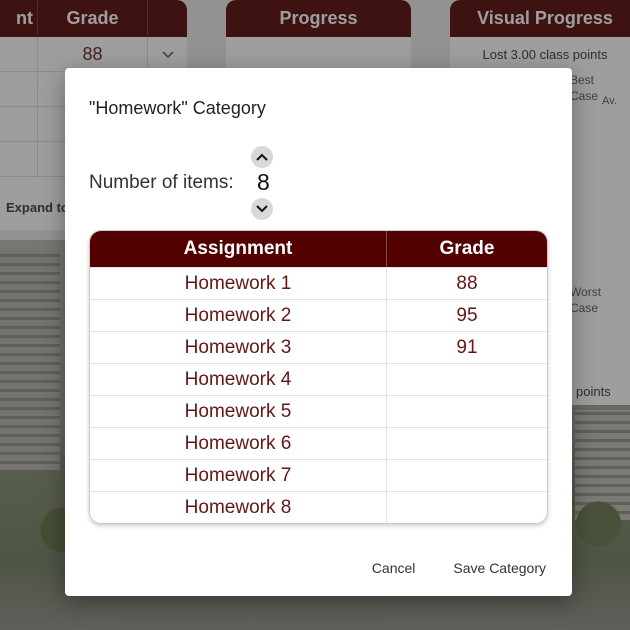 The width and height of the screenshot is (630, 630). I want to click on table-row: Homework 8, so click(318, 507).